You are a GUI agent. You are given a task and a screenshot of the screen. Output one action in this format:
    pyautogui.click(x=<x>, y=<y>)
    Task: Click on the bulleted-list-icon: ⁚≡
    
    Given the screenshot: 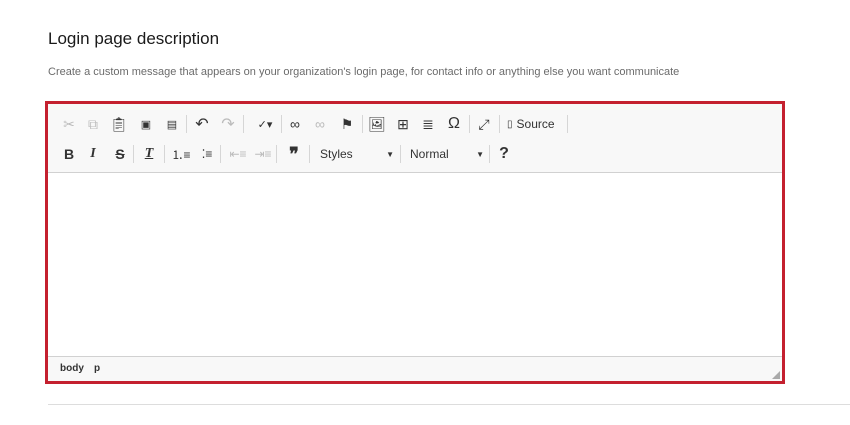 What is the action you would take?
    pyautogui.click(x=207, y=154)
    